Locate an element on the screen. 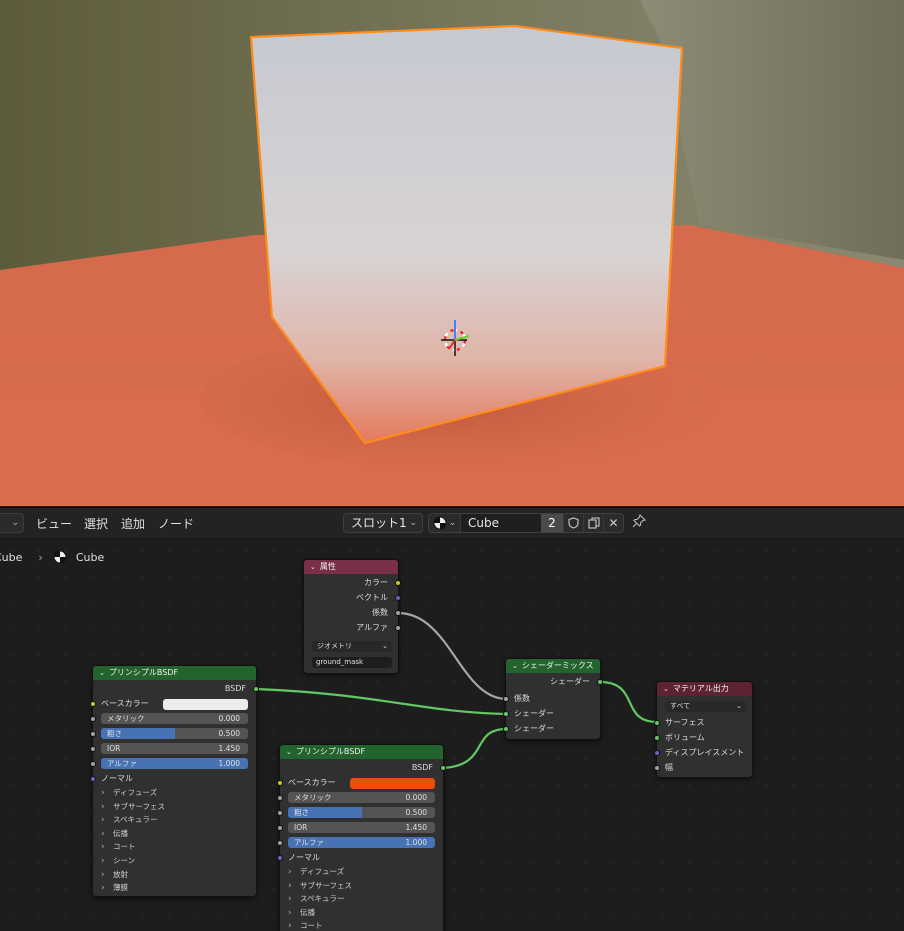 This screenshot has width=904, height=931. input-surface-socket is located at coordinates (657, 723).